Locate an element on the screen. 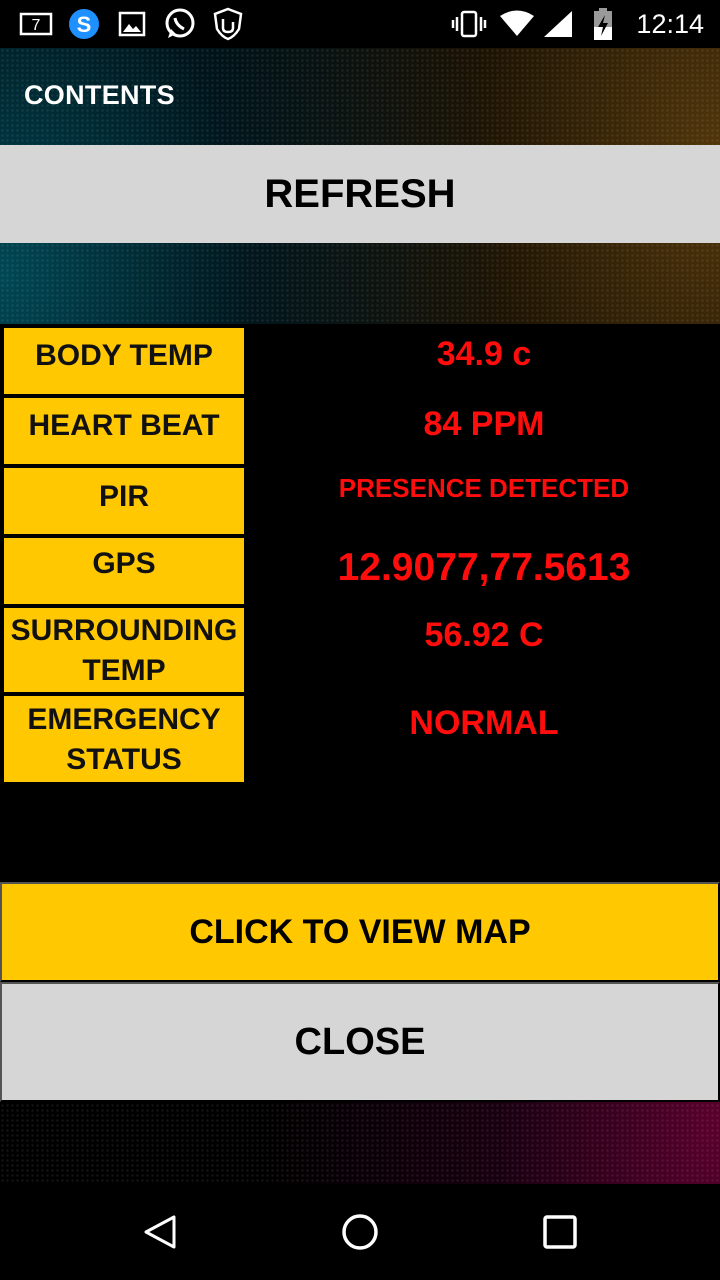 This screenshot has height=1280, width=720. surrounding-temp-label: SURROUNDING TEMP is located at coordinates (124, 650).